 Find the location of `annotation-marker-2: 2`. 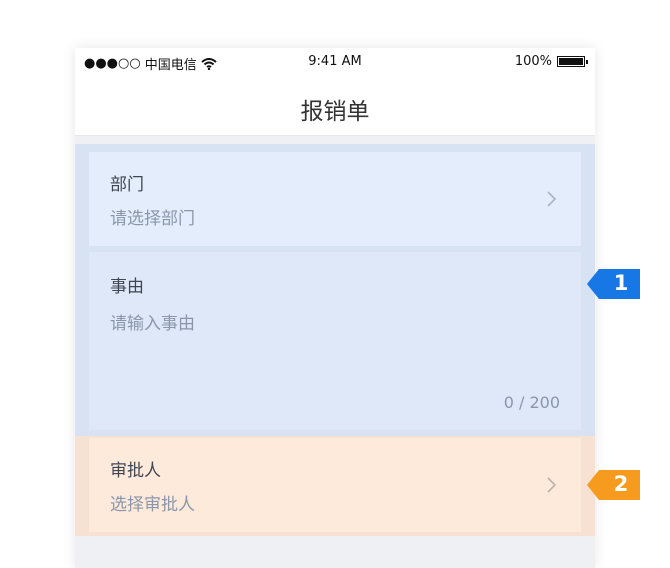

annotation-marker-2: 2 is located at coordinates (613, 485).